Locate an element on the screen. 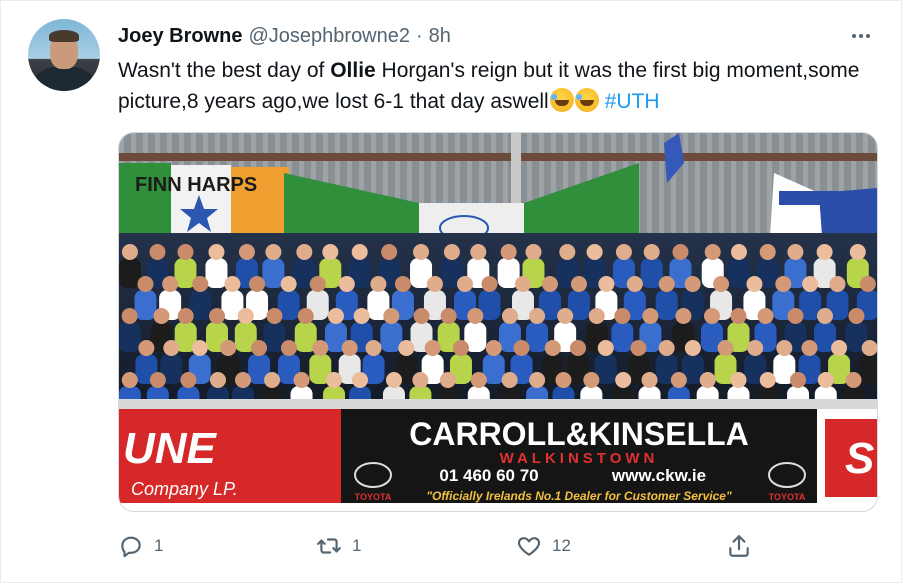  like-button: 12 is located at coordinates (543, 546).